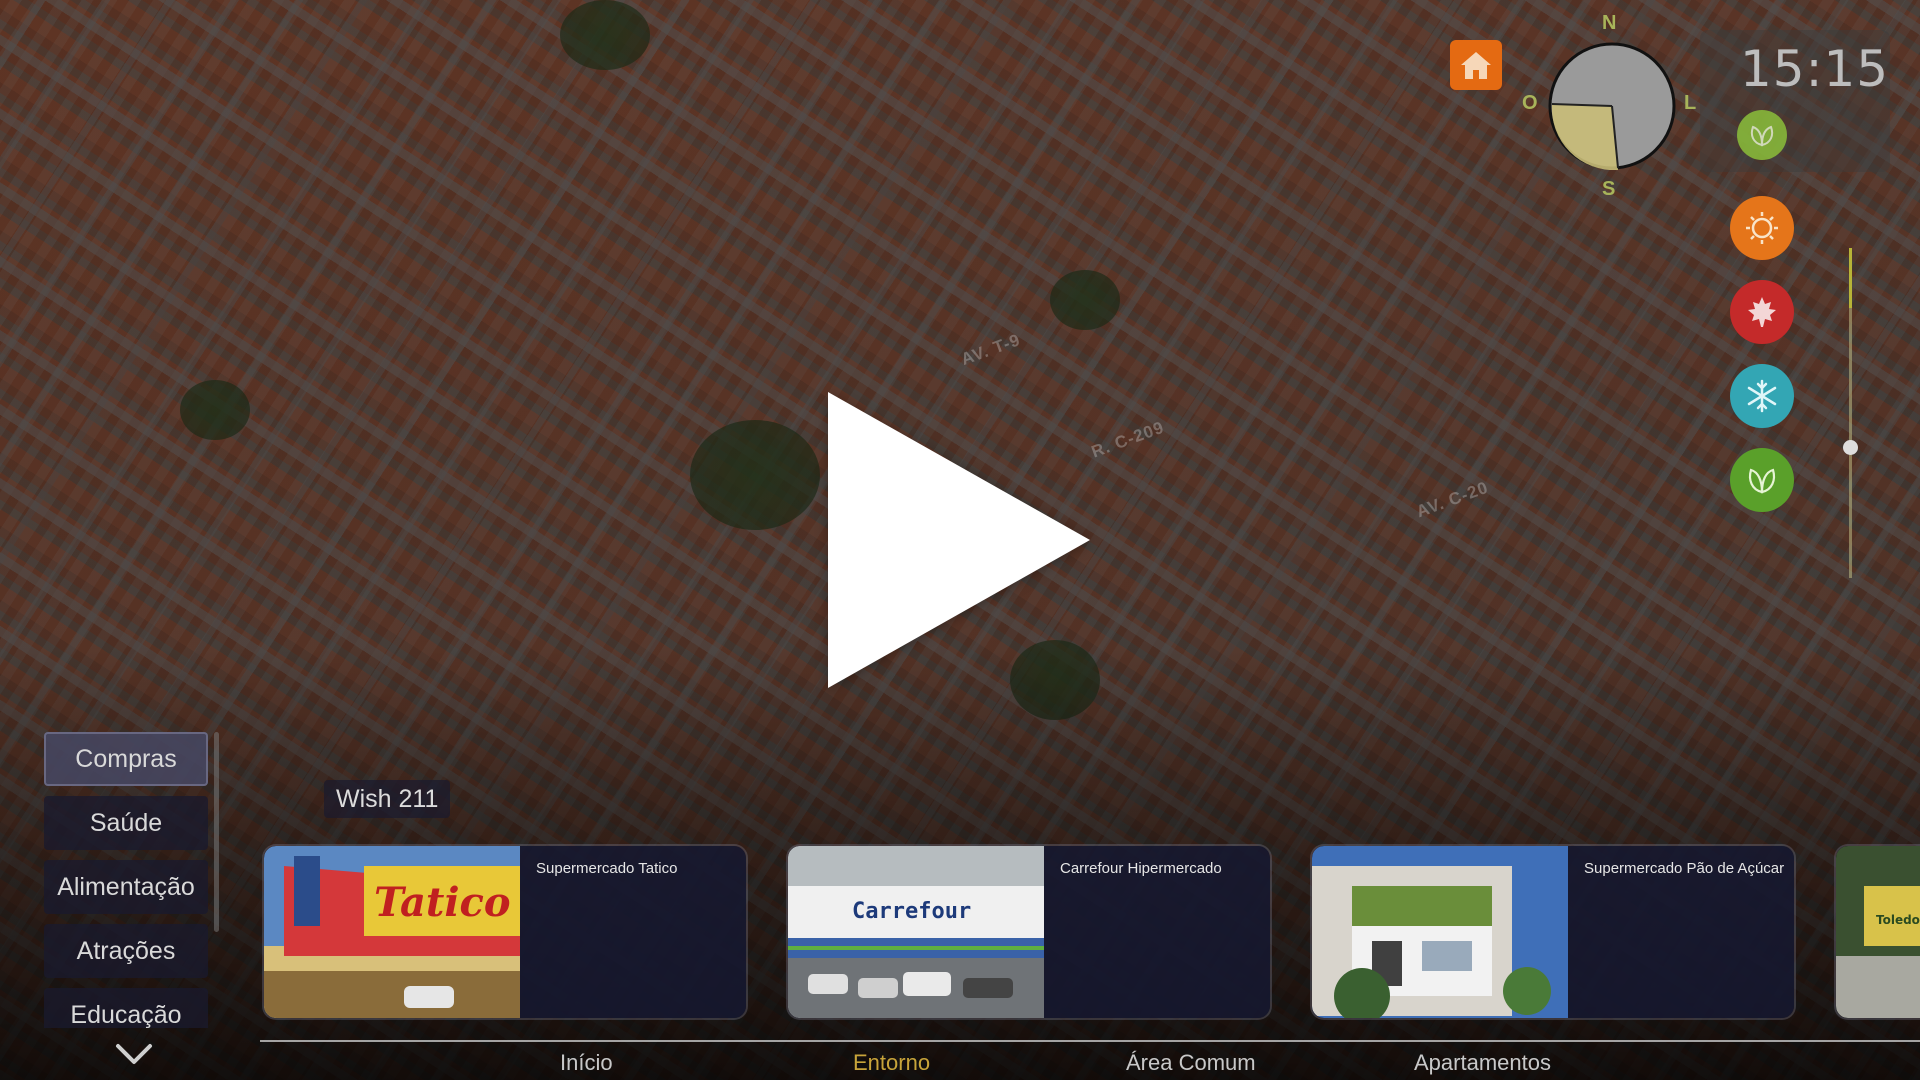  Describe the element at coordinates (911, 911) in the screenshot. I see `poi-sign-text: Carrefour` at that location.